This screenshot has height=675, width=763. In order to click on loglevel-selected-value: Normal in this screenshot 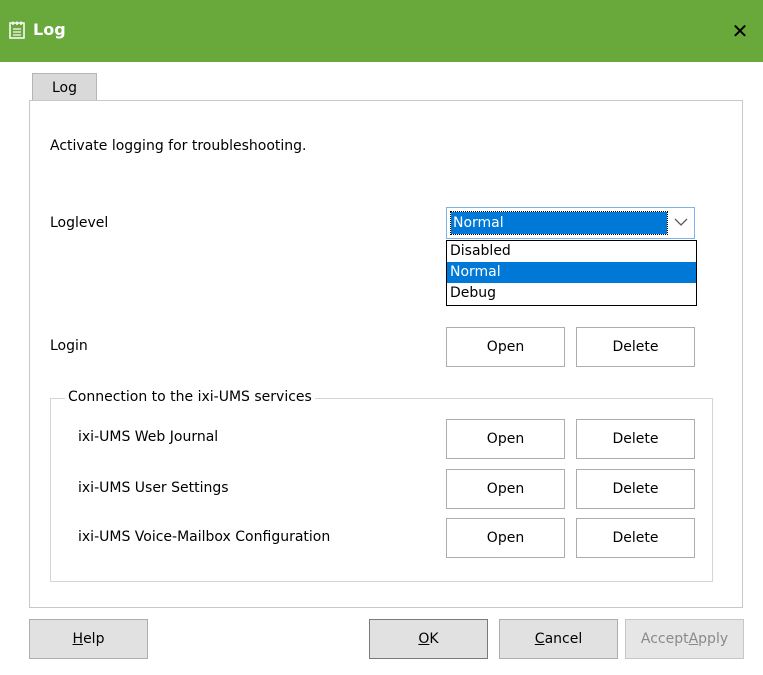, I will do `click(559, 223)`.